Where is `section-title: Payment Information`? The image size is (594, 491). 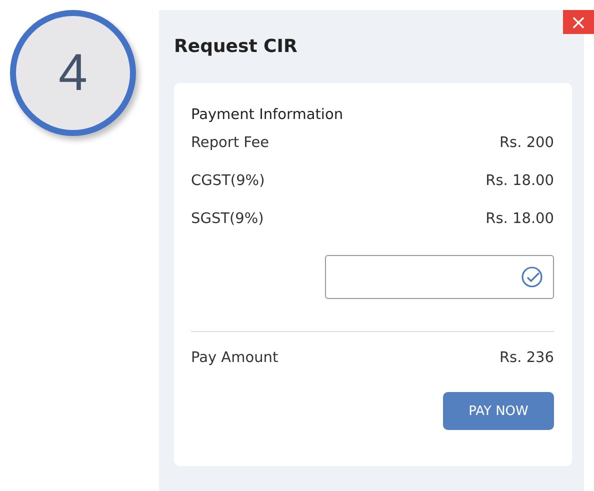 section-title: Payment Information is located at coordinates (267, 115).